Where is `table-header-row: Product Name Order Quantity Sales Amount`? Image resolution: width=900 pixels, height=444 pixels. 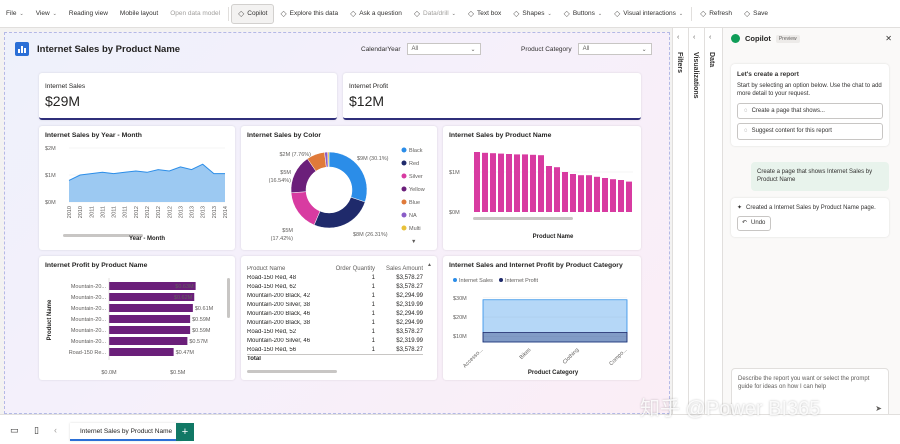 table-header-row: Product Name Order Quantity Sales Amount is located at coordinates (335, 268).